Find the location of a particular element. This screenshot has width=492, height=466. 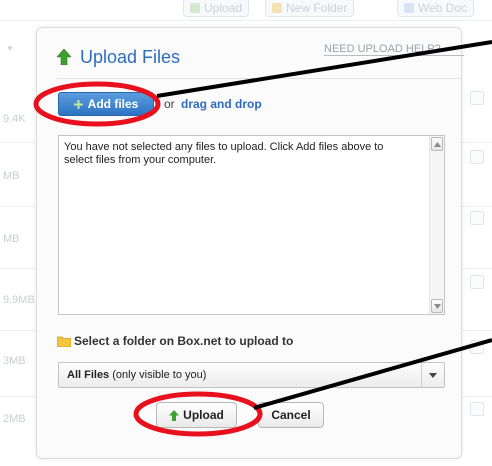

background-file-size: 9.9MB is located at coordinates (19, 300).